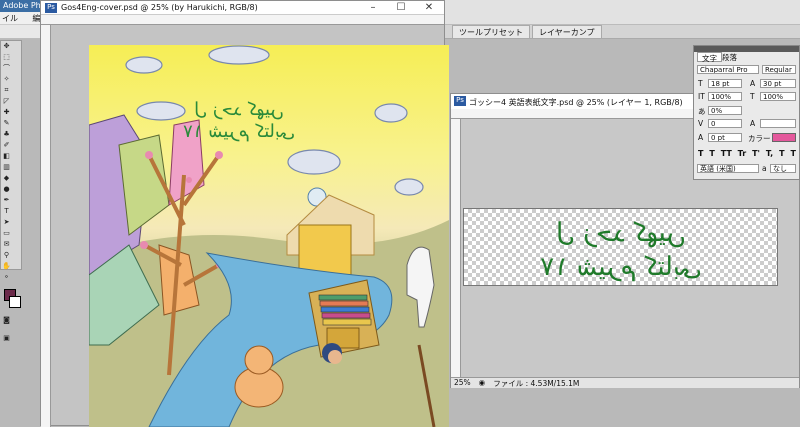 This screenshot has width=800, height=427. I want to click on history-brush-icon: ✐, so click(6, 145).